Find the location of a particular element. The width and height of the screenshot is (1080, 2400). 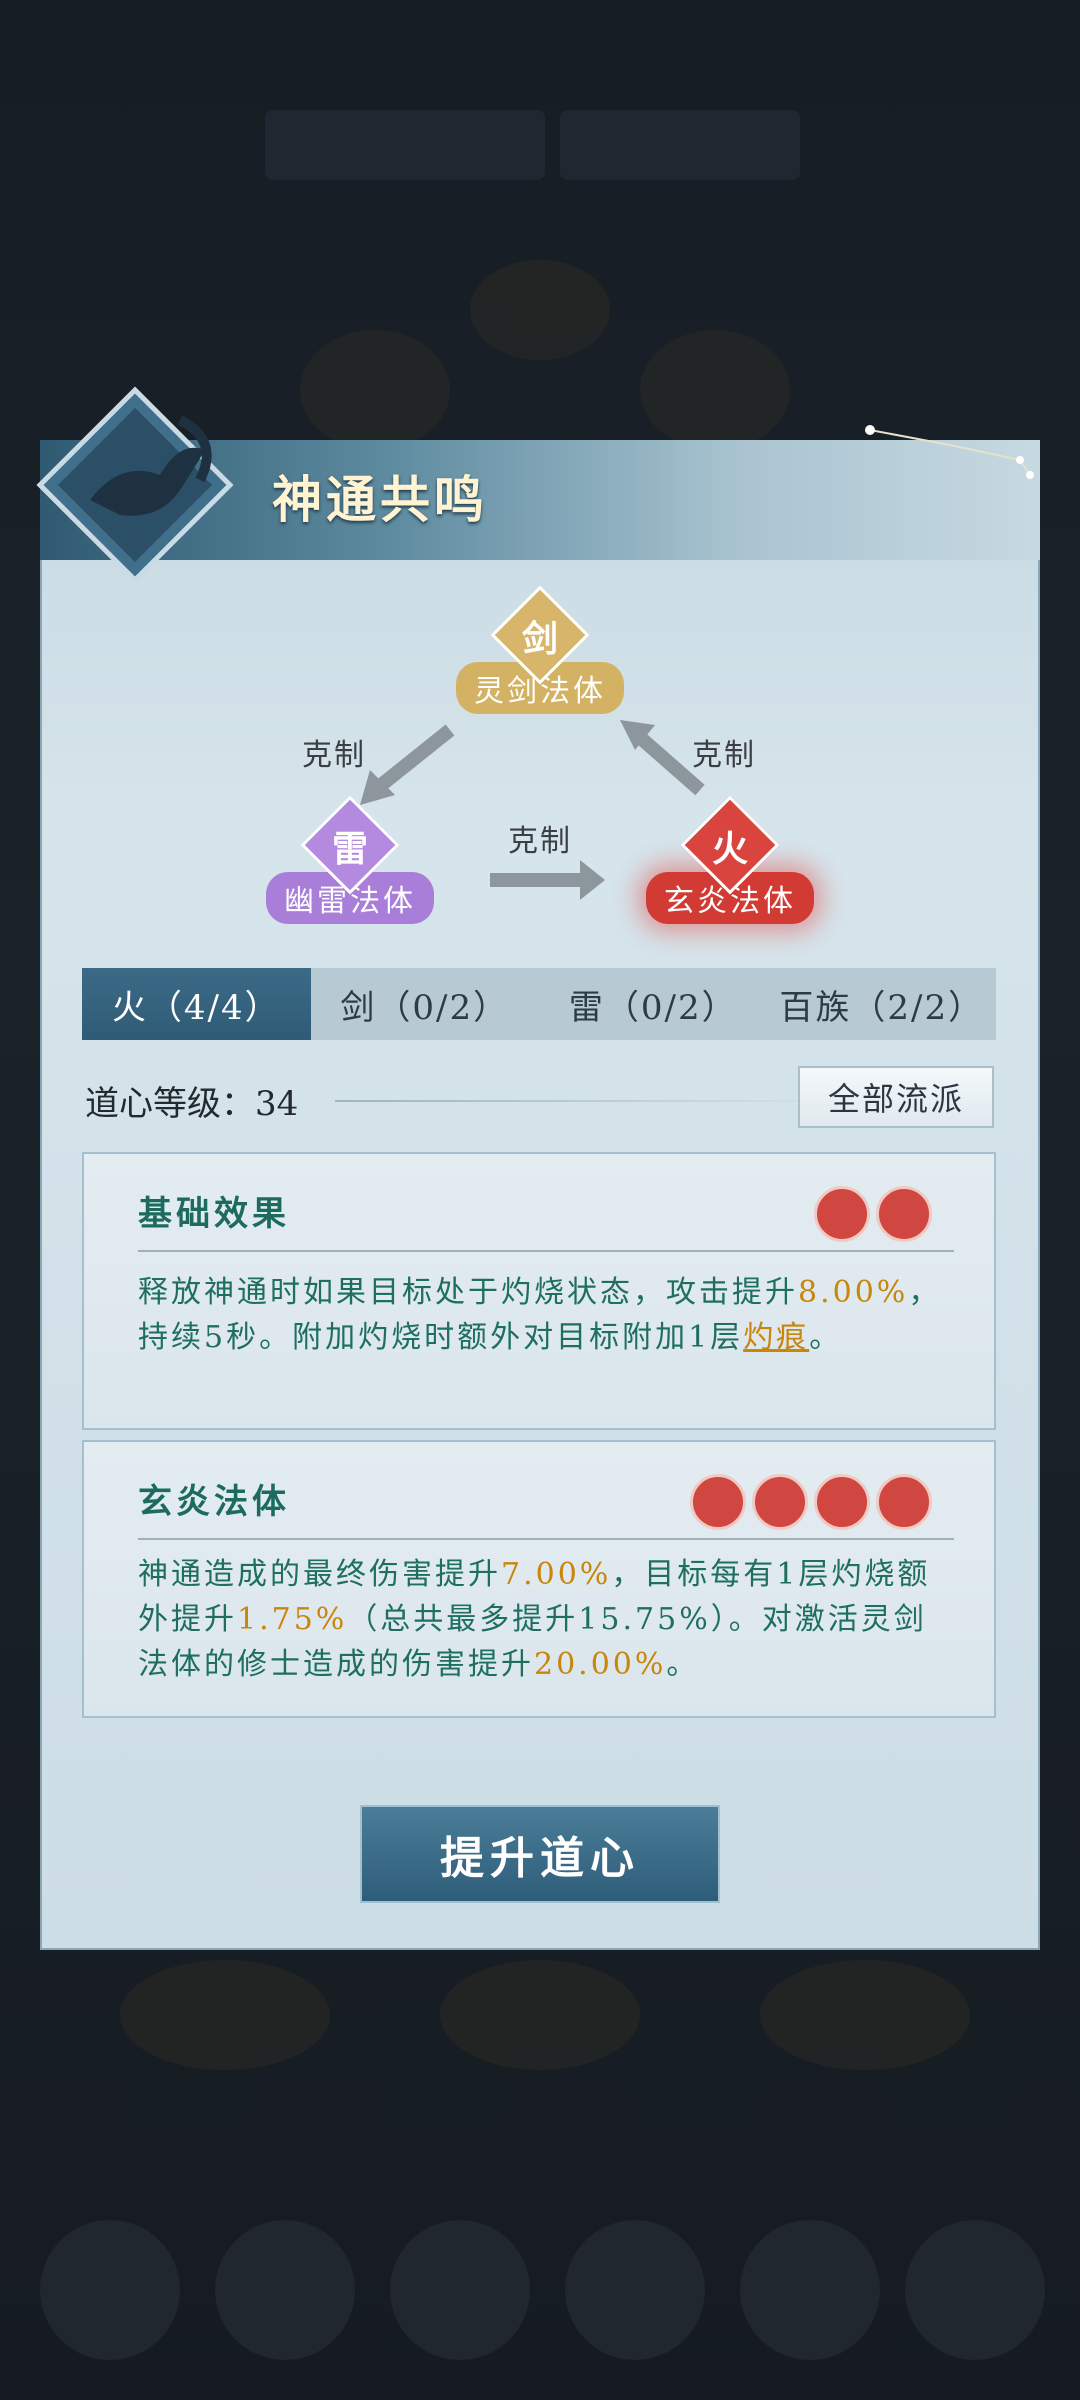

element-tabs: 火（4/4） 剑（0/2） 雷（0/2） 百族（2/2） is located at coordinates (539, 1004).